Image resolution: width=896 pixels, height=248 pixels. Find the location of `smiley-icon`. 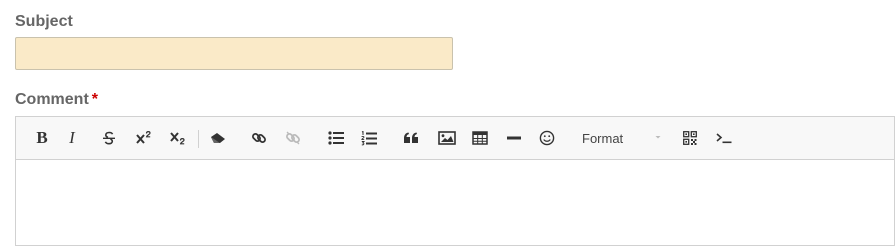

smiley-icon is located at coordinates (547, 138).